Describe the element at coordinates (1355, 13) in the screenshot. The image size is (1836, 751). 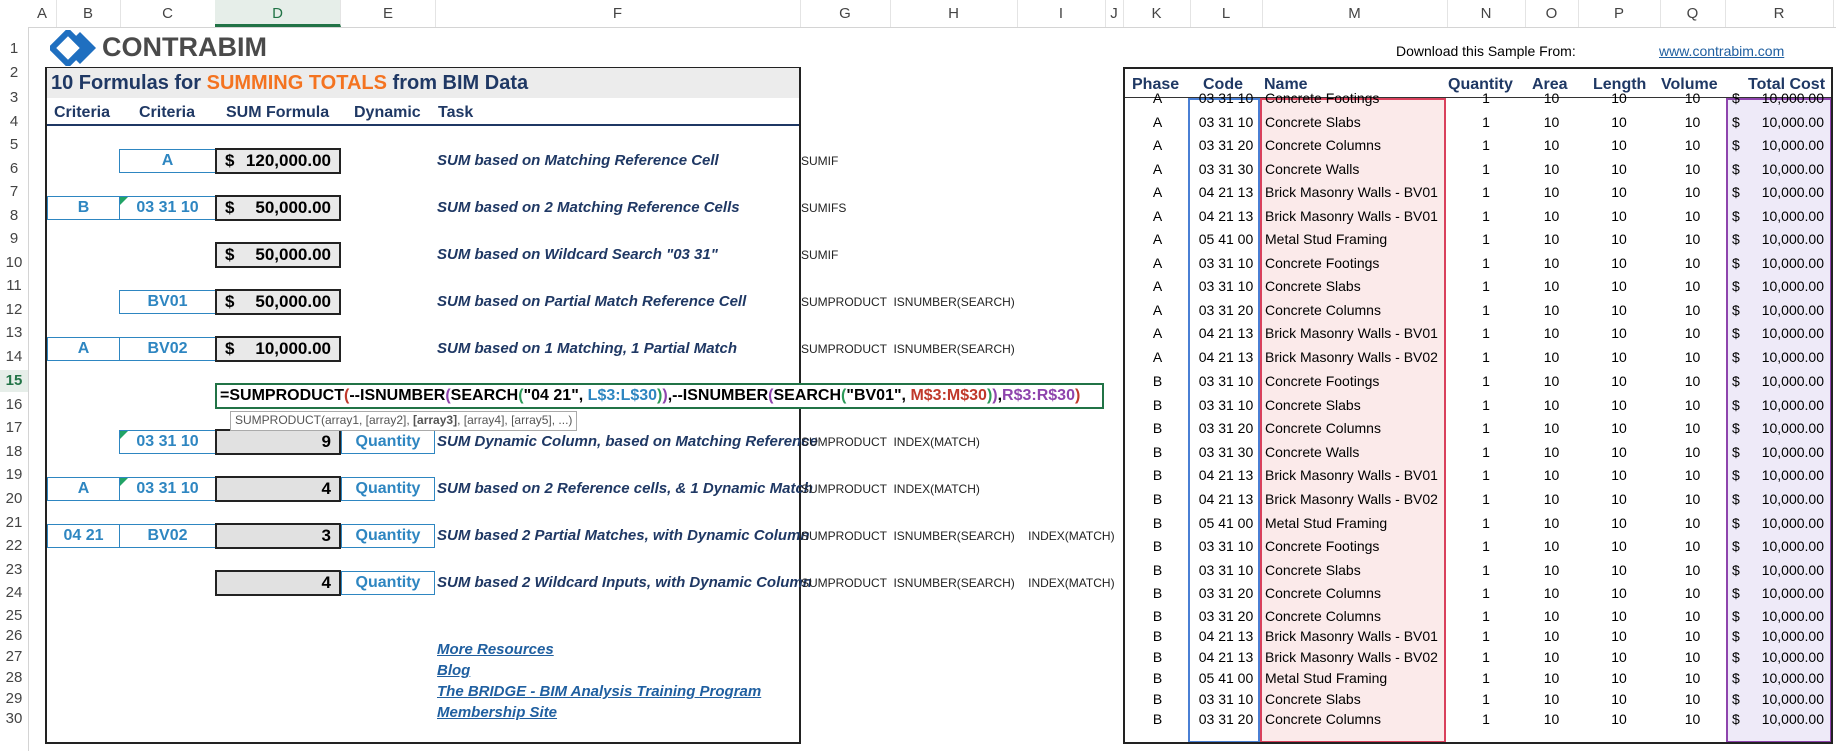
I see `column-header-m: M` at that location.